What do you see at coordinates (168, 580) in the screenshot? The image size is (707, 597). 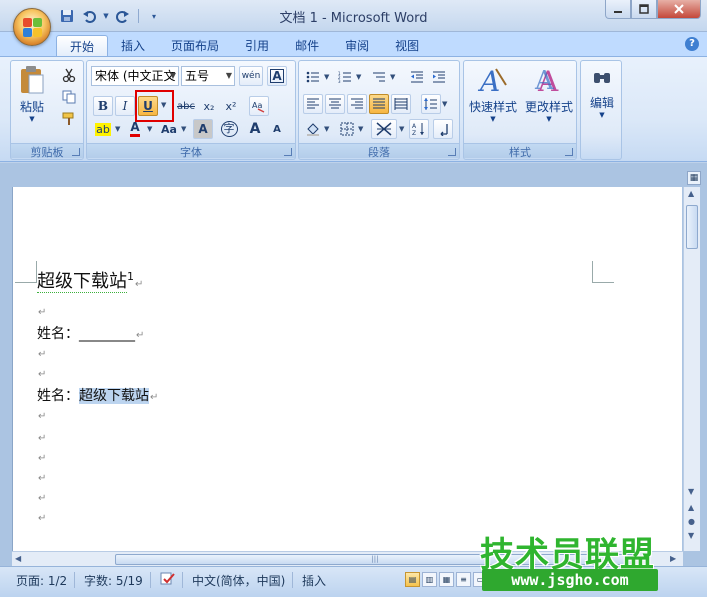 I see `spelling-check-icon` at bounding box center [168, 580].